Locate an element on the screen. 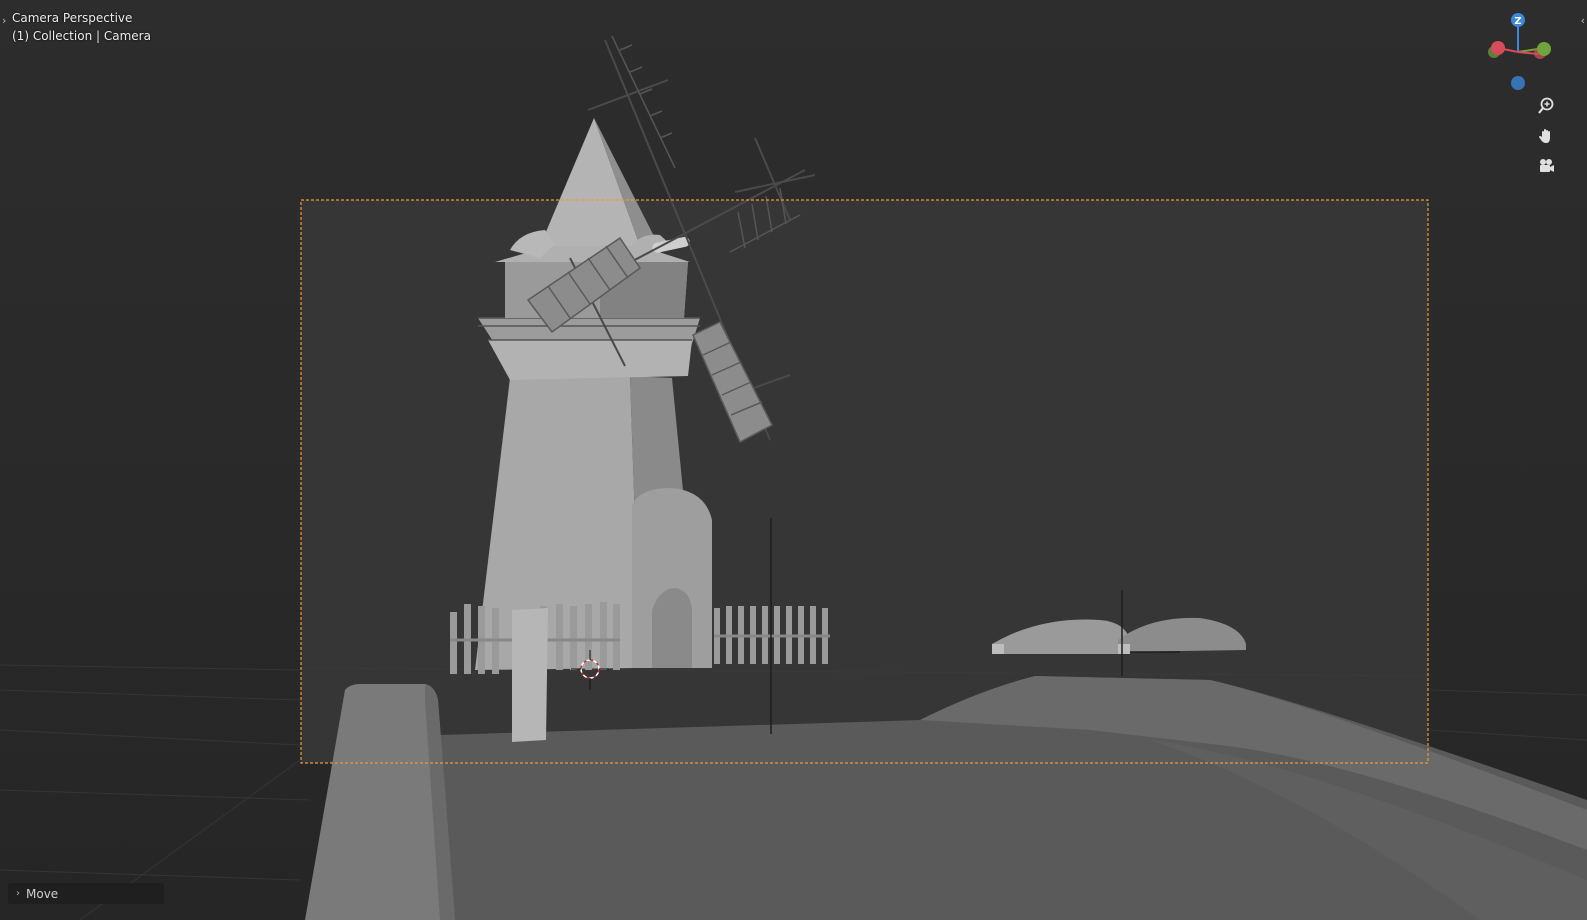  camera-view-icon is located at coordinates (1547, 165).